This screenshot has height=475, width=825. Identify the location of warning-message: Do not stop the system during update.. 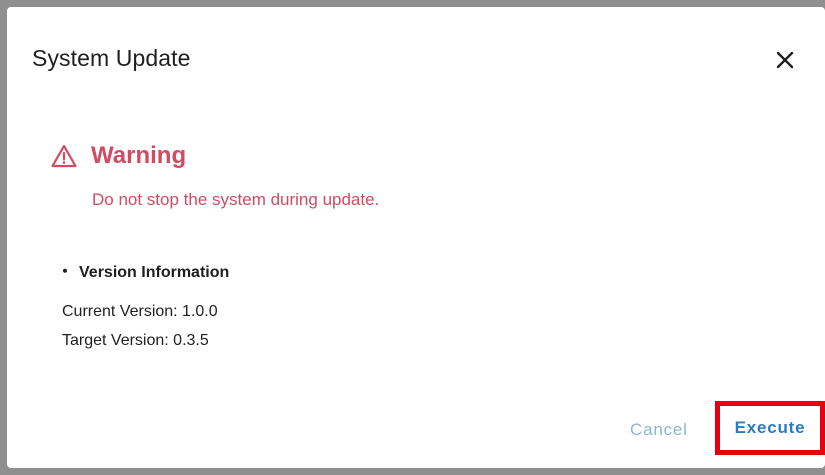
(236, 199).